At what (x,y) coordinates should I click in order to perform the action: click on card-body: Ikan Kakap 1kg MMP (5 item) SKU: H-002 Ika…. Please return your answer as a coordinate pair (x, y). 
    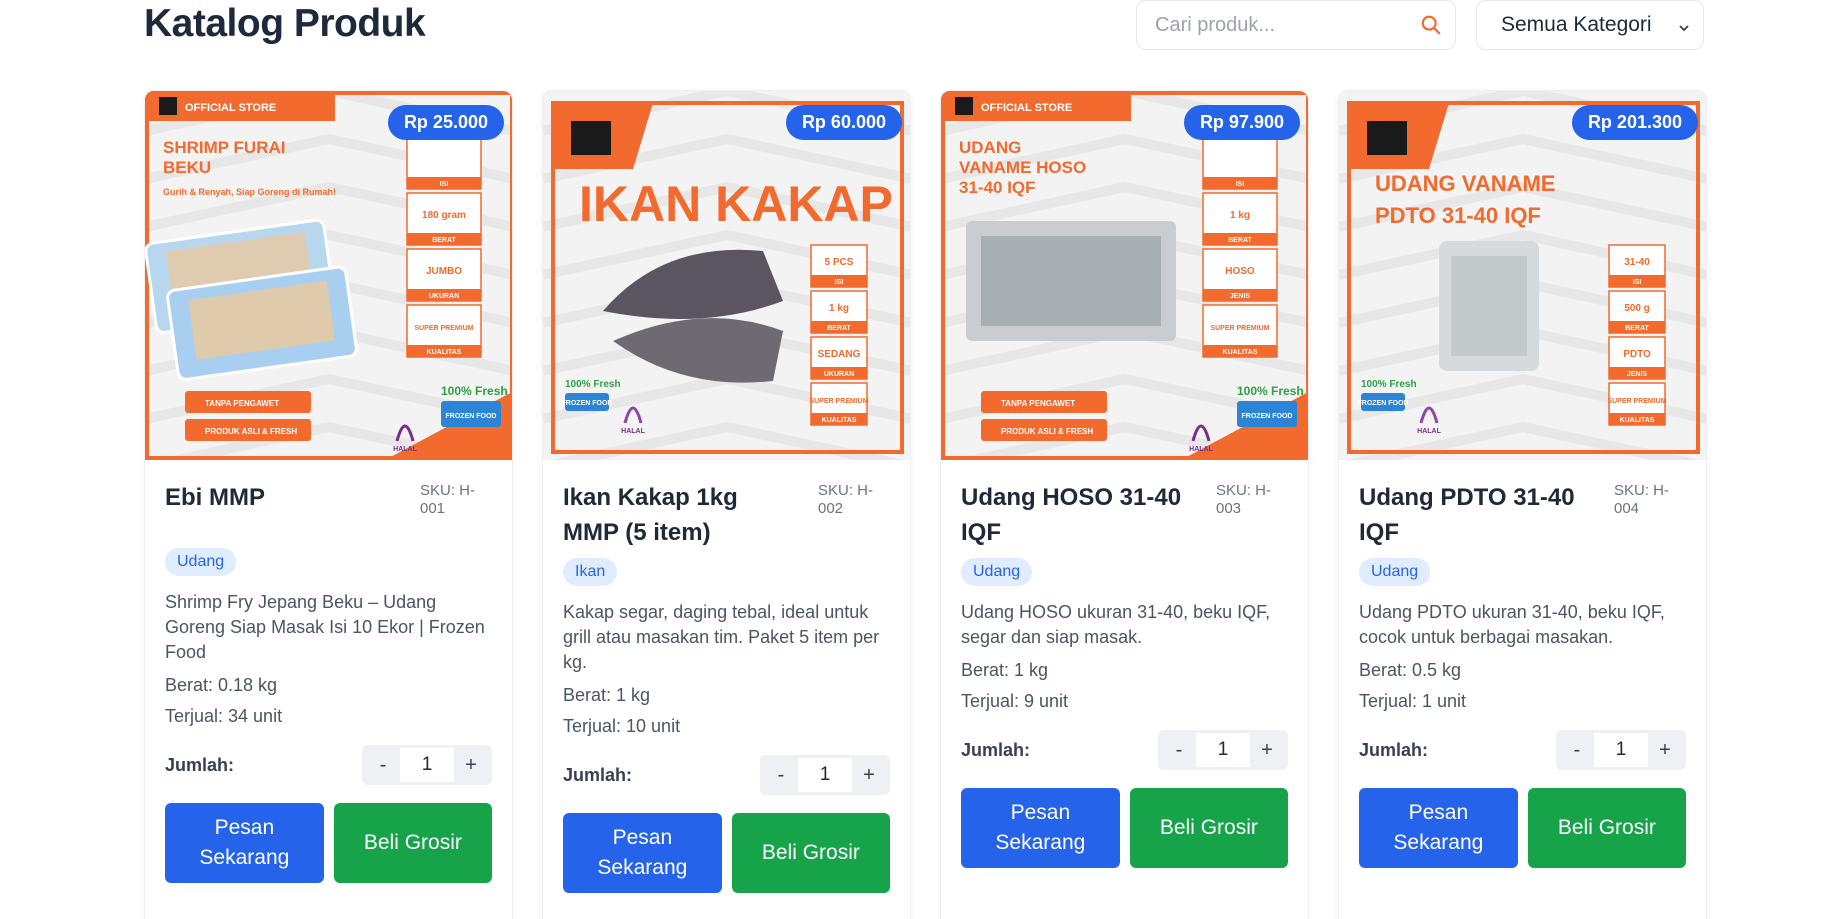
    Looking at the image, I should click on (726, 676).